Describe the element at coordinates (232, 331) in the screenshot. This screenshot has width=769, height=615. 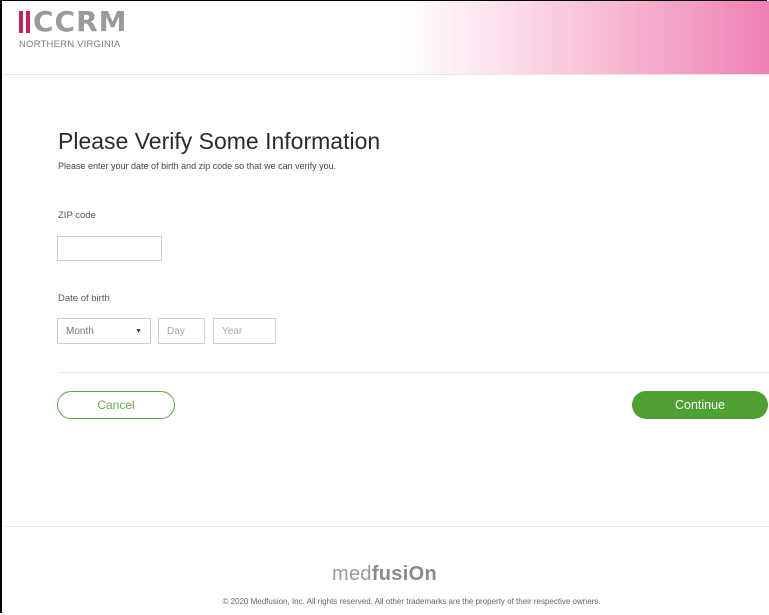
I see `year-placeholder: Year` at that location.